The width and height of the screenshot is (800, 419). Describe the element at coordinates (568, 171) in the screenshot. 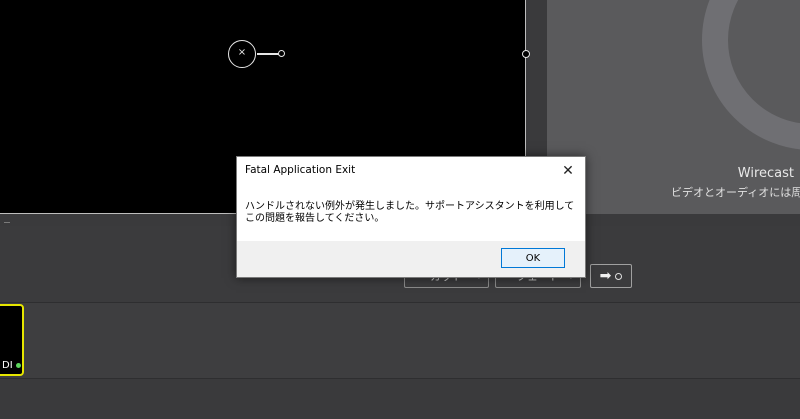

I see `close-icon: ✕` at that location.